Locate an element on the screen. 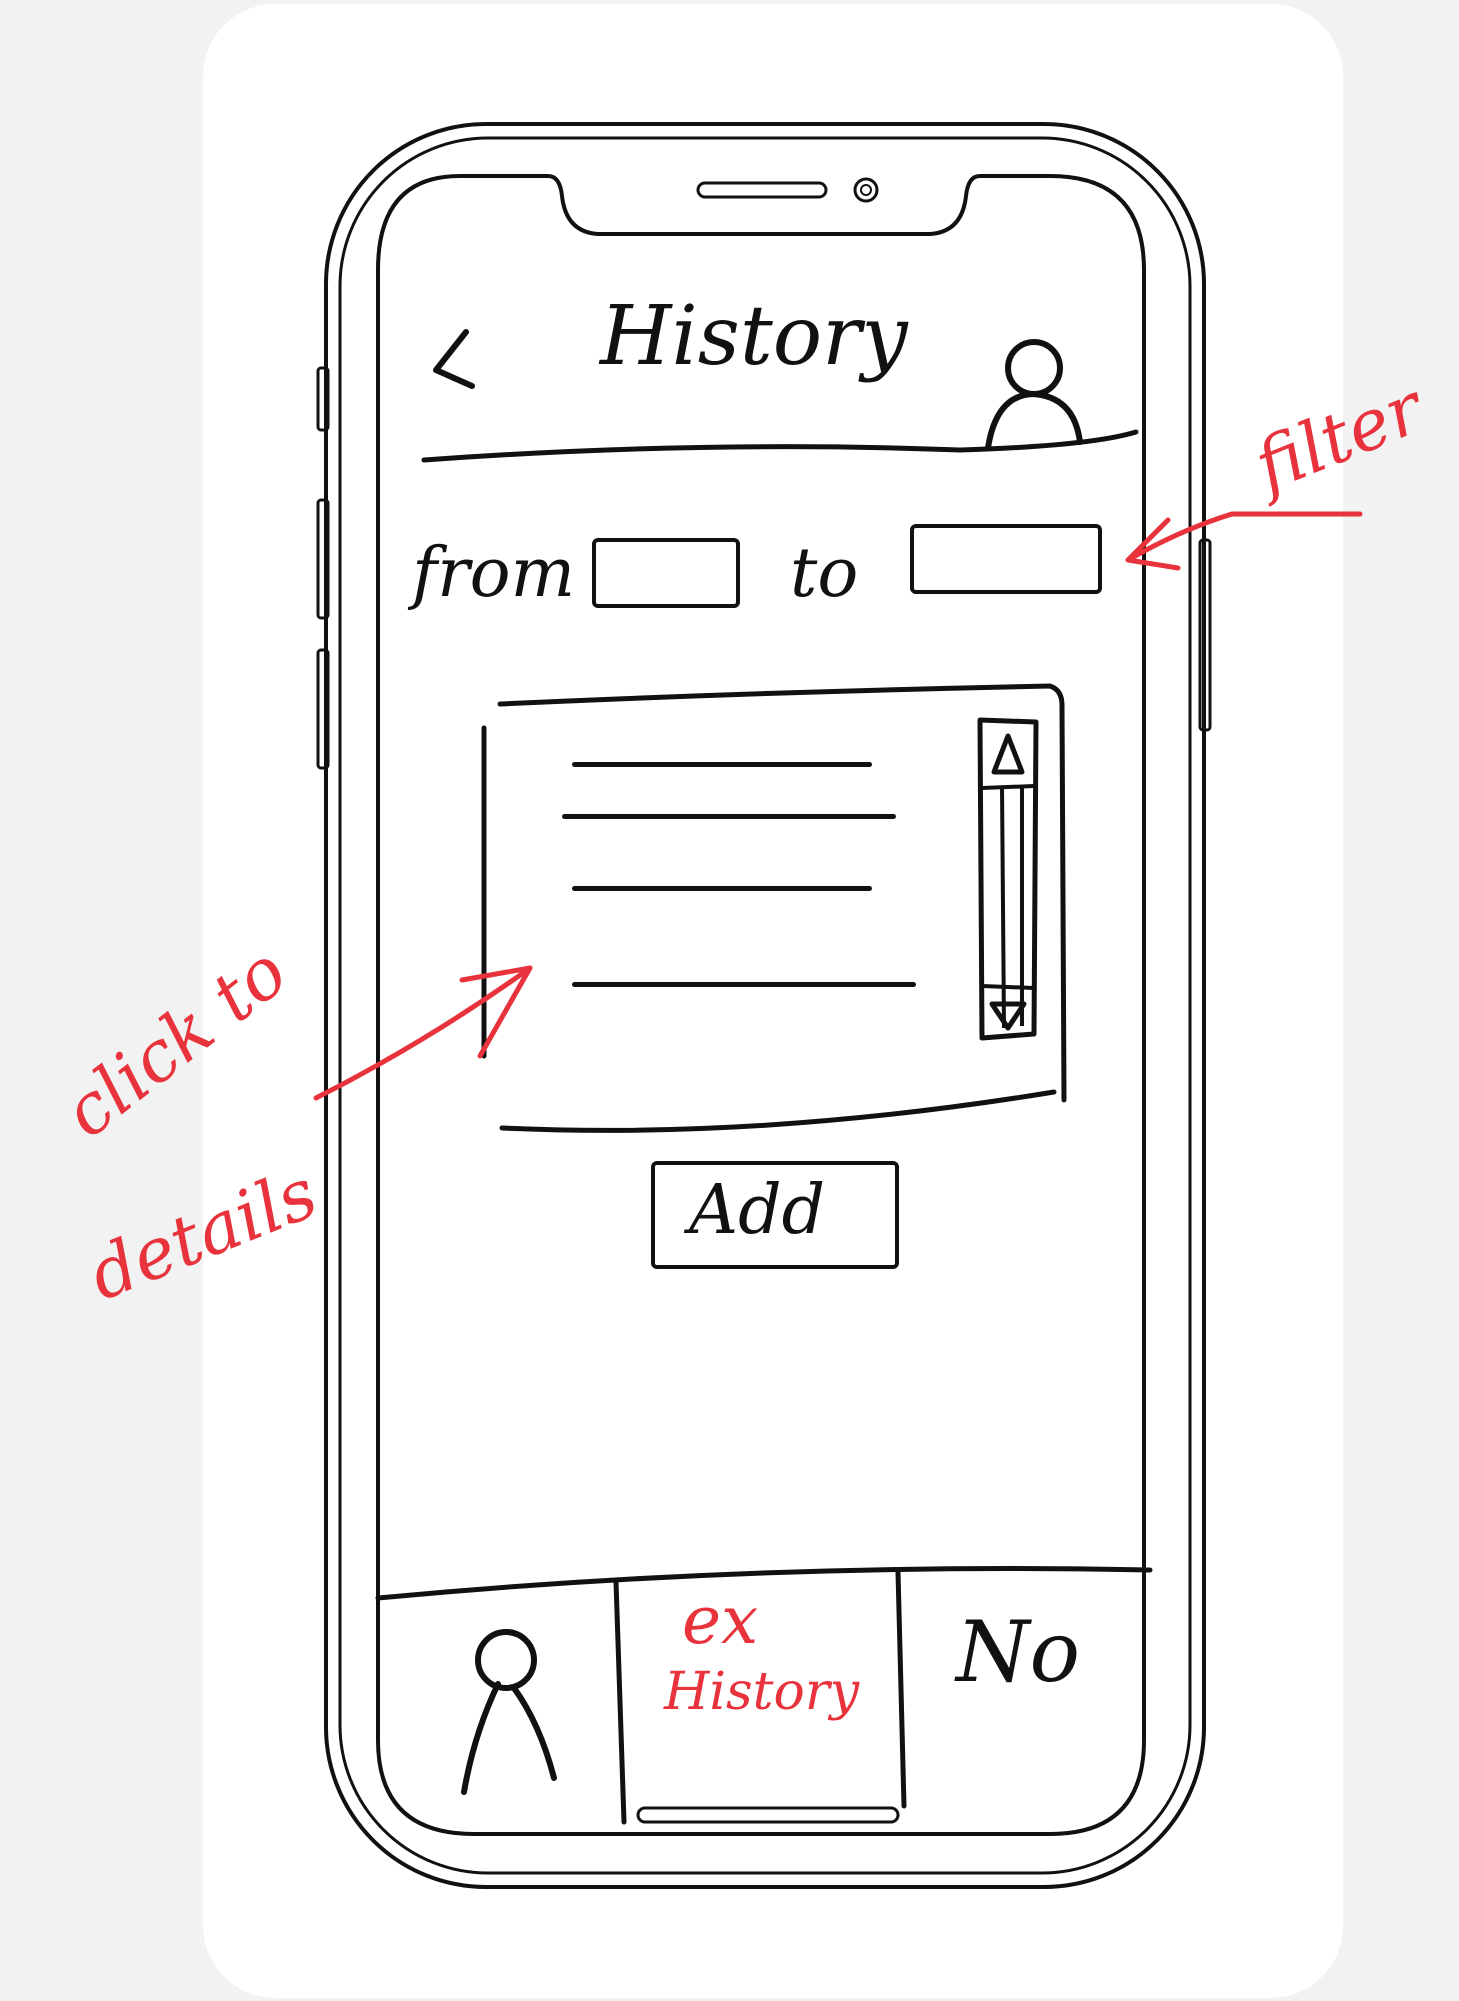 This screenshot has height=2001, width=1459. tab-history-note: ex is located at coordinates (720, 1620).